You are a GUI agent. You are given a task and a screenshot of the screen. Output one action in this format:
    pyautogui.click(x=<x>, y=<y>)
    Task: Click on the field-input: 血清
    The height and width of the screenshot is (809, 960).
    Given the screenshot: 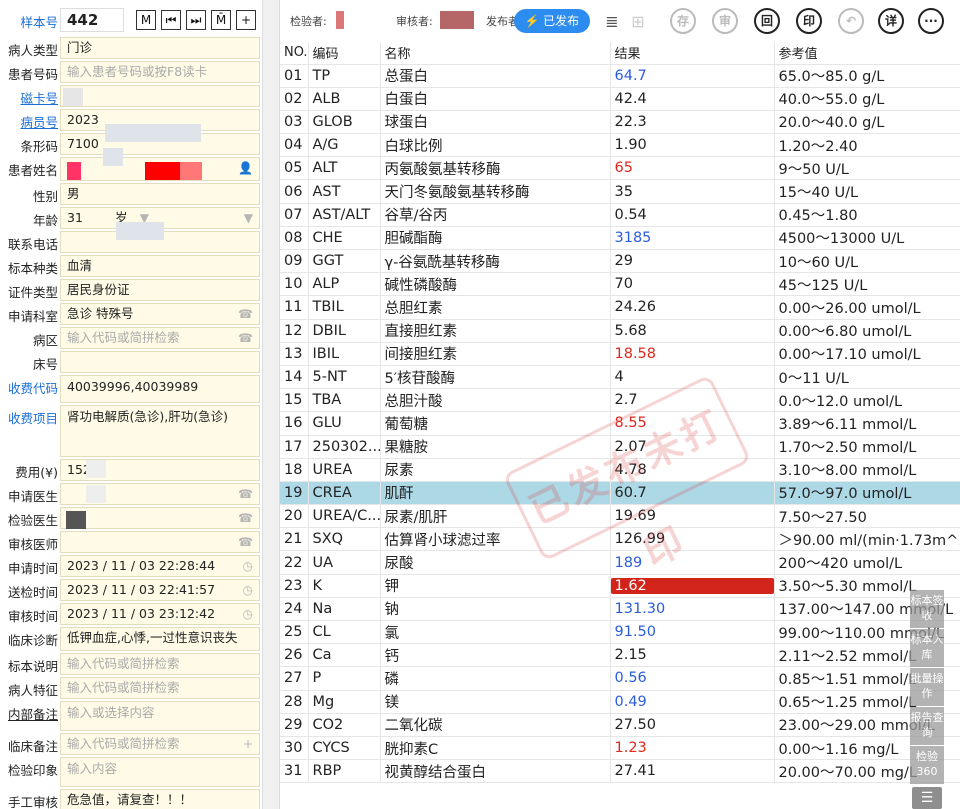 What is the action you would take?
    pyautogui.click(x=160, y=266)
    